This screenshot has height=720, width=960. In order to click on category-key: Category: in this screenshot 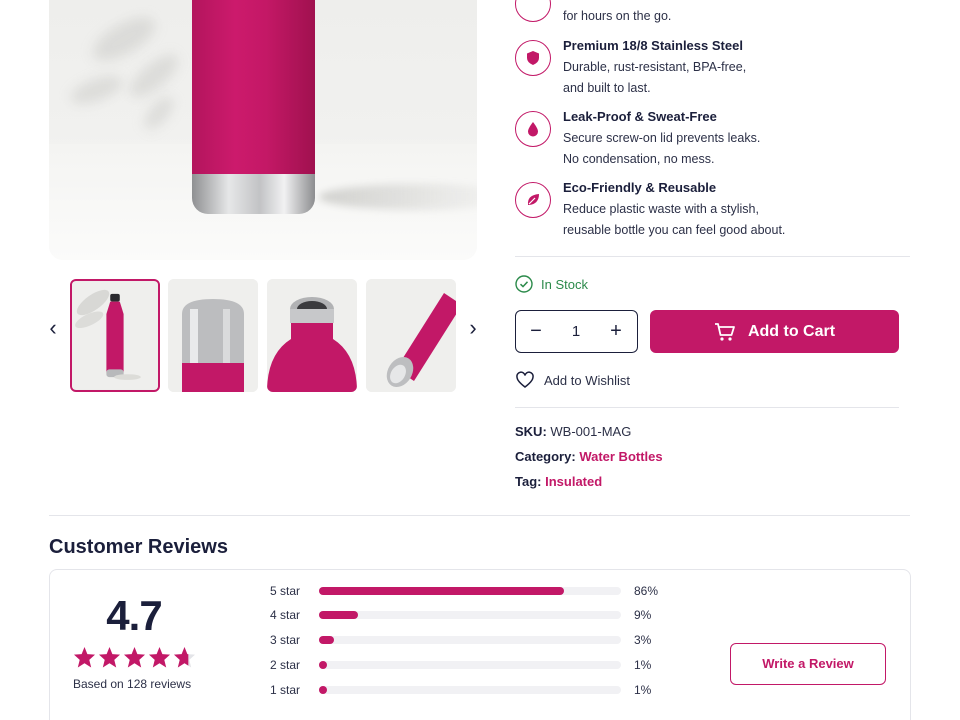, I will do `click(545, 456)`.